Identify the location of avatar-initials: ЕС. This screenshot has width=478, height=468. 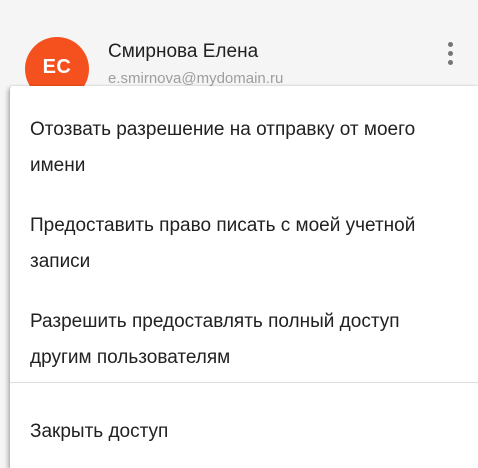
(57, 66).